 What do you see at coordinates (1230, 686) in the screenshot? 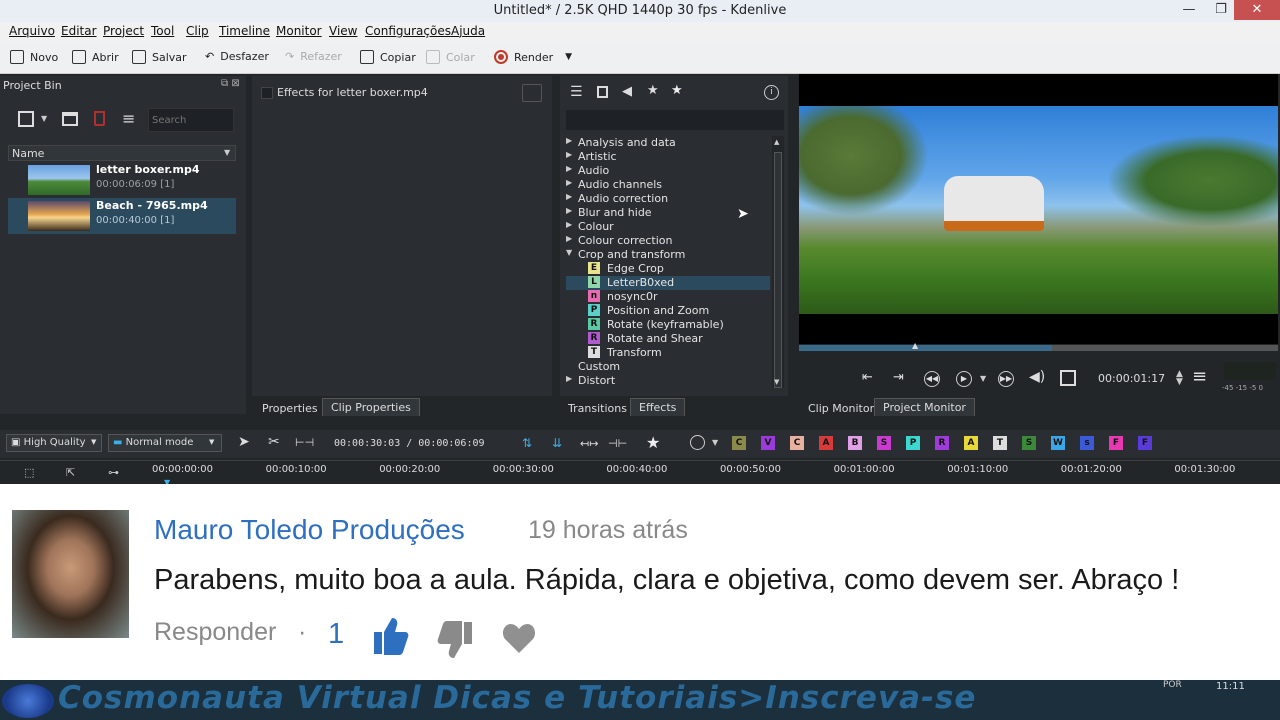
I see `clock: 11:11` at bounding box center [1230, 686].